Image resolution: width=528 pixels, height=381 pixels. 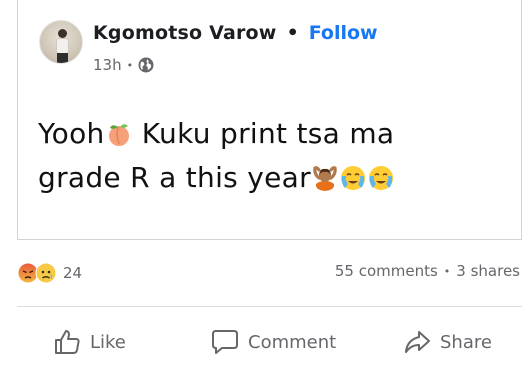 I want to click on share-button: Share, so click(x=447, y=342).